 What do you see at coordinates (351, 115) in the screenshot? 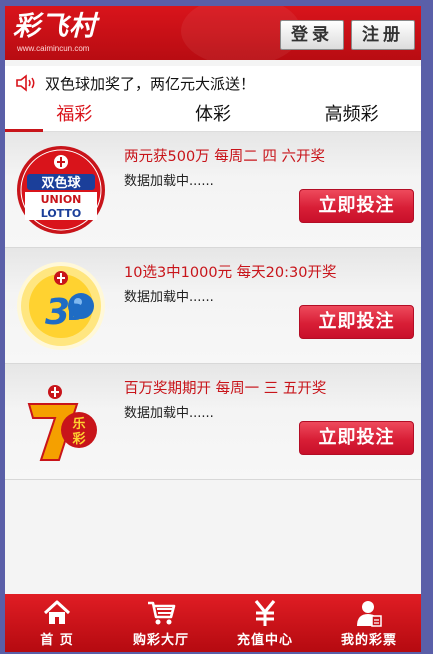
I see `tab-gaopincai: 高频彩` at bounding box center [351, 115].